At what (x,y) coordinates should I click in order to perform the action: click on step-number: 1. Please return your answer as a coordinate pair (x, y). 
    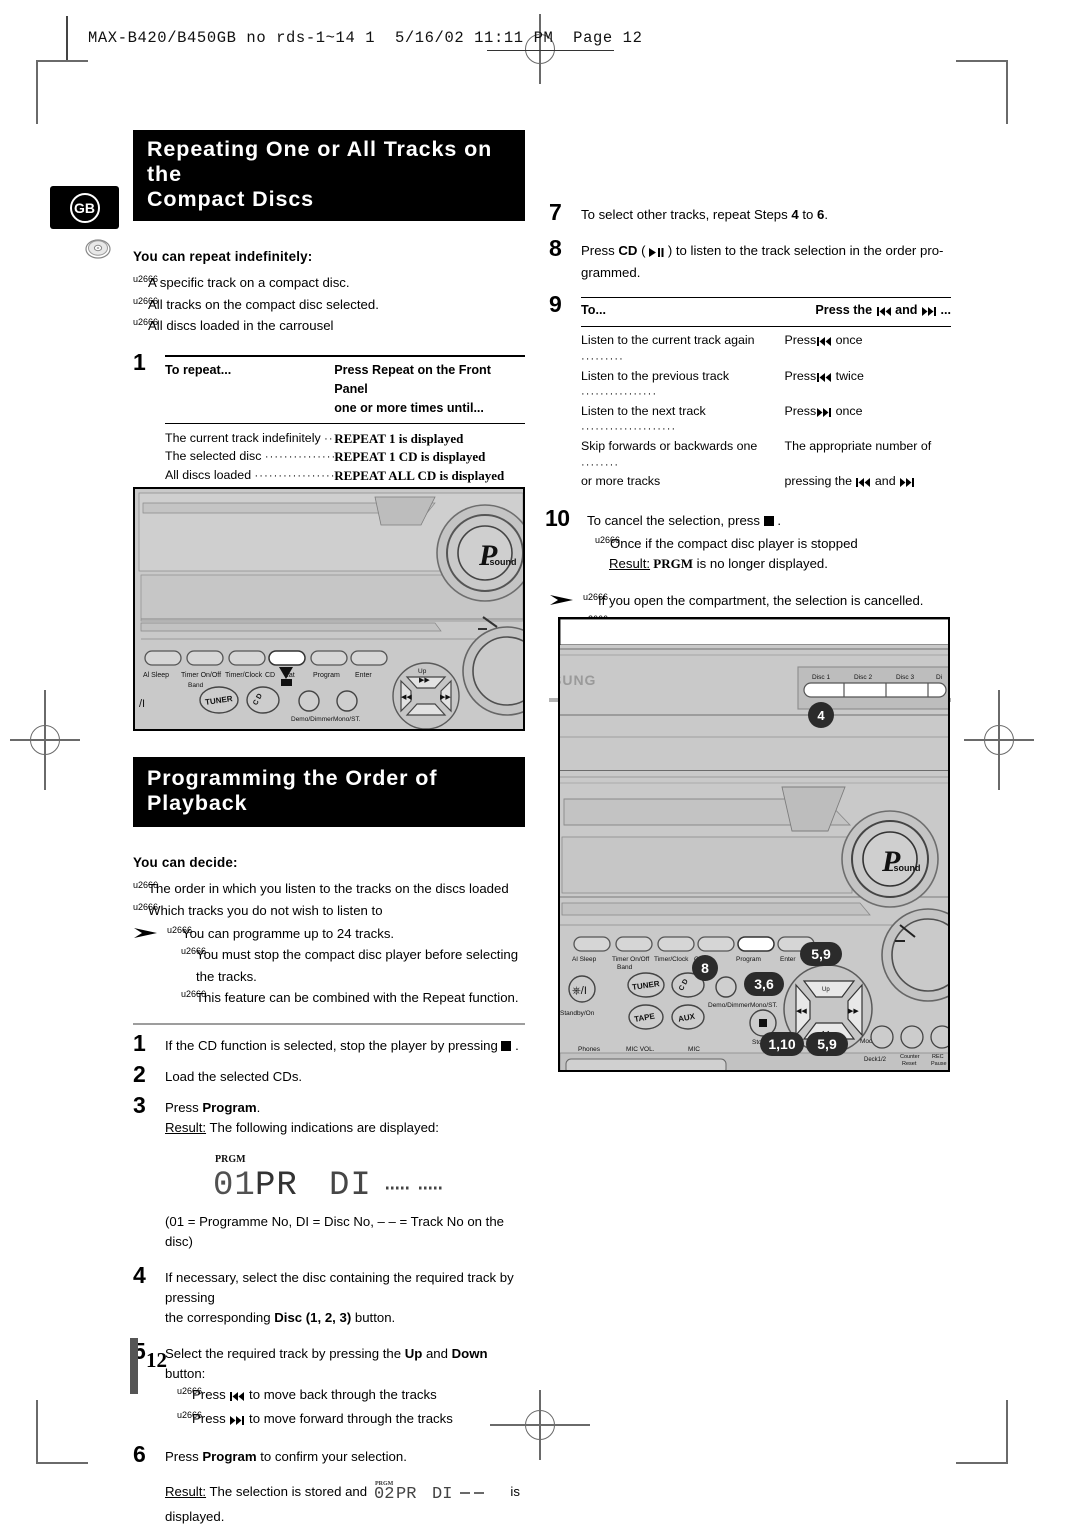
    Looking at the image, I should click on (139, 361).